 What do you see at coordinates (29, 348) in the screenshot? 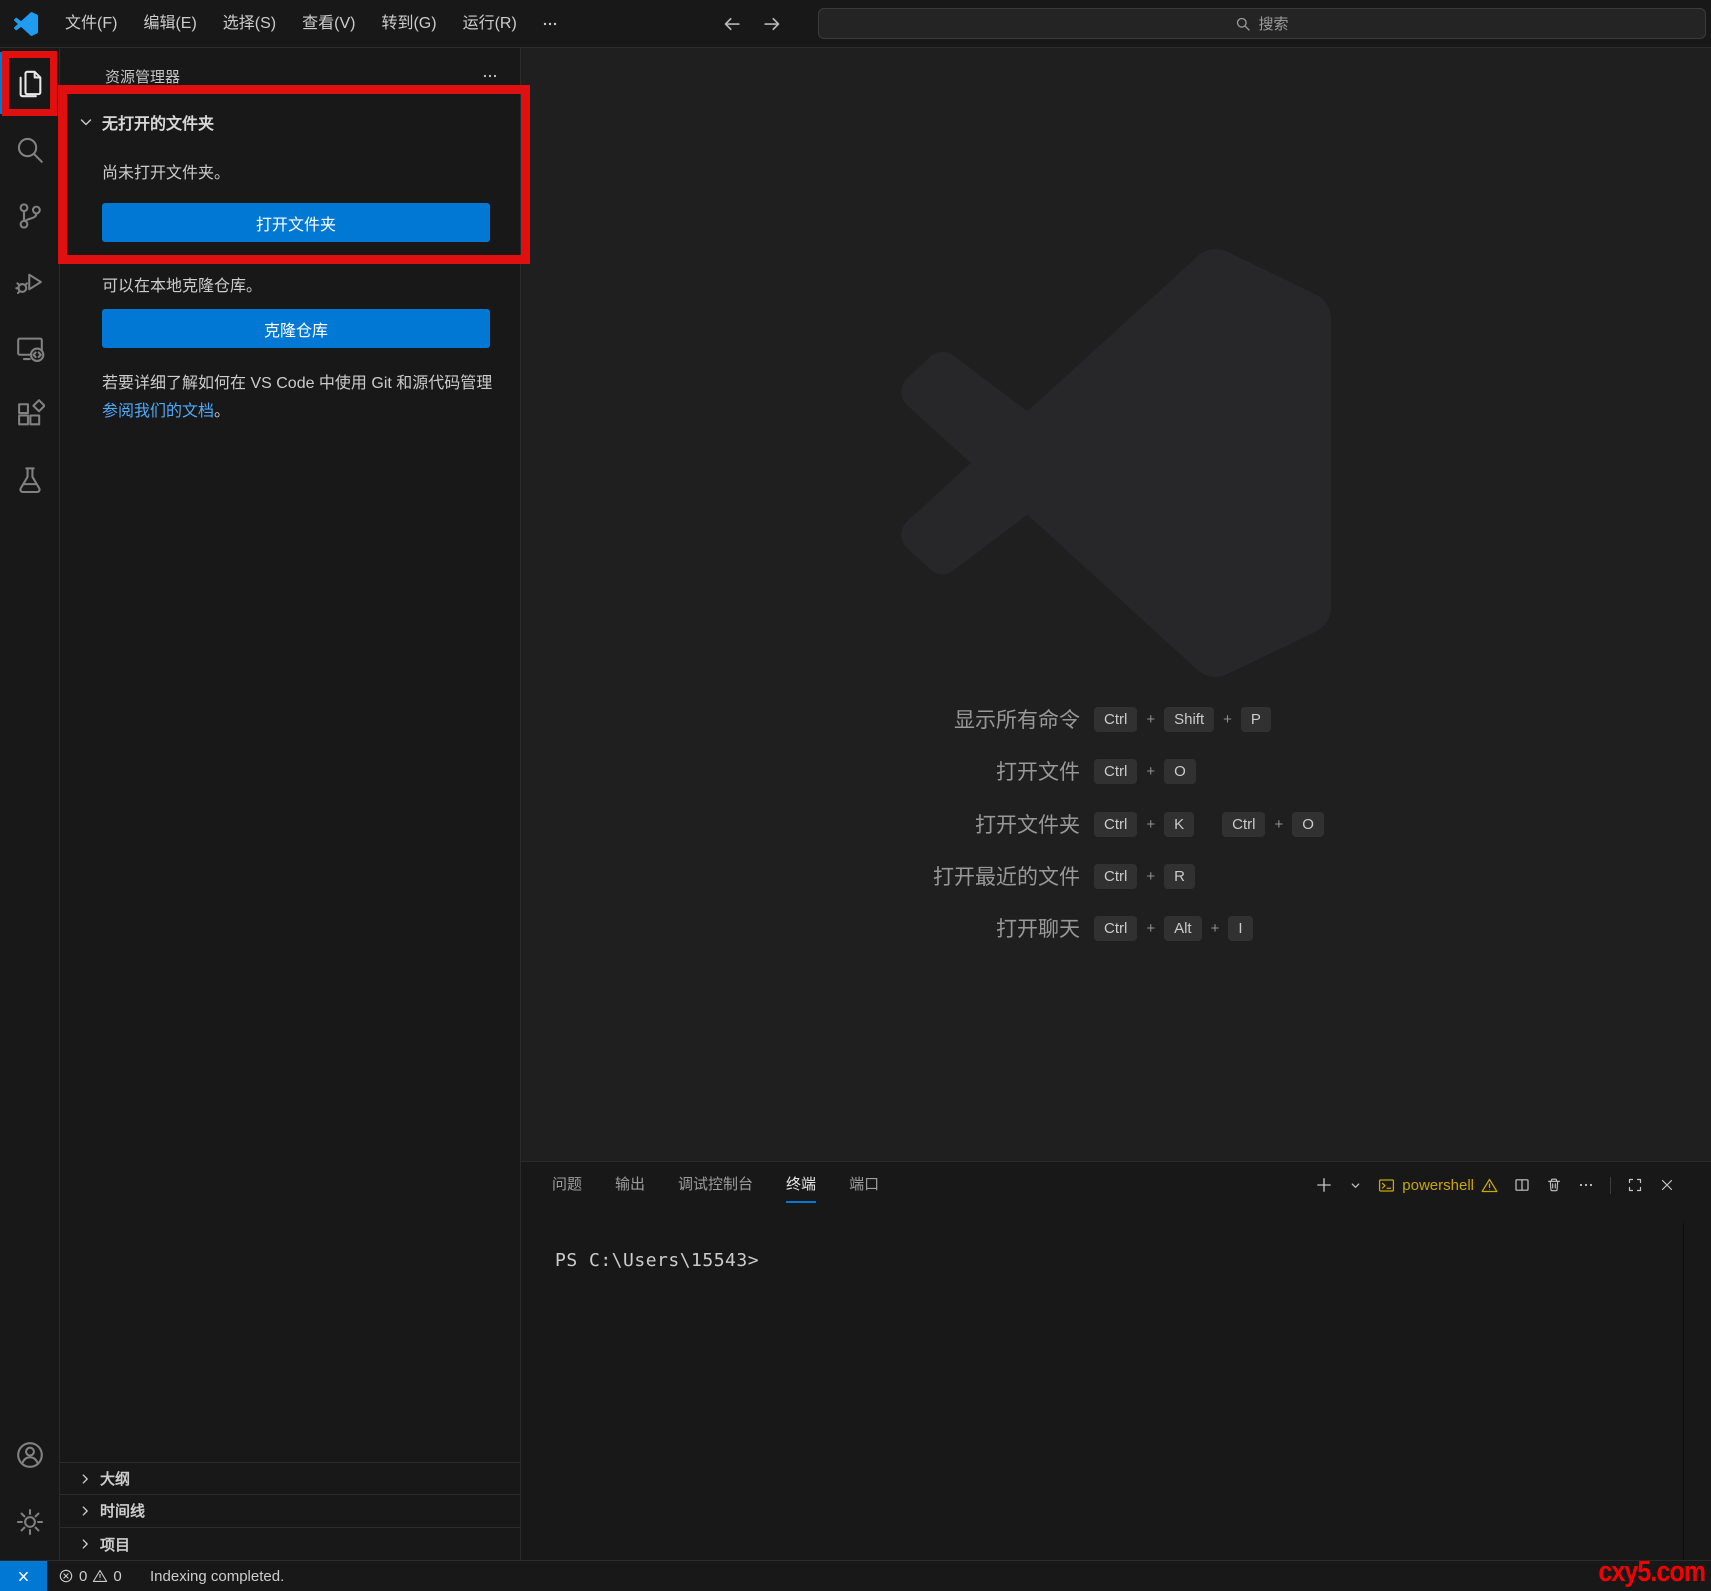
I see `remote-explorer-icon` at bounding box center [29, 348].